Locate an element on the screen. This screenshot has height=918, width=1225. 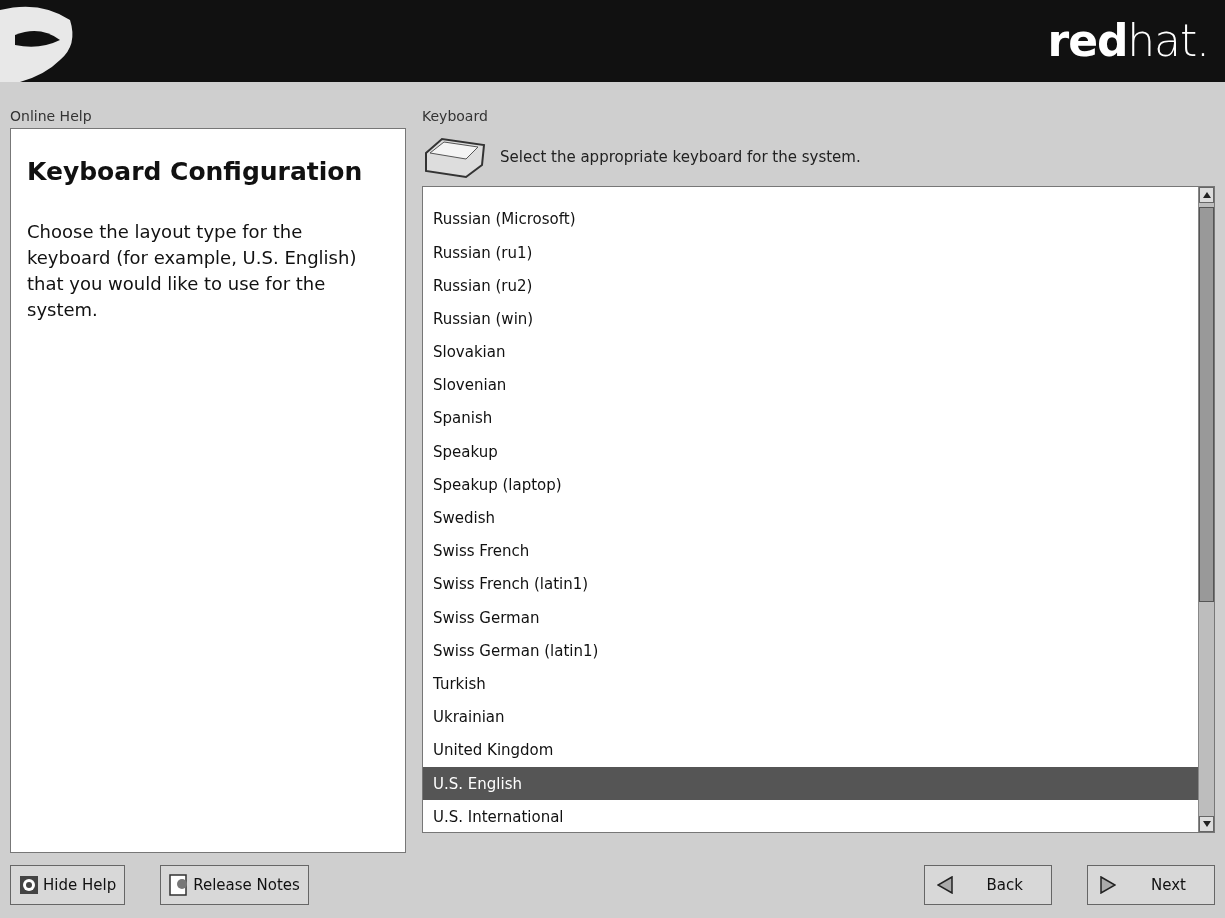
keyboard-list-item: Slovakian is located at coordinates (810, 352).